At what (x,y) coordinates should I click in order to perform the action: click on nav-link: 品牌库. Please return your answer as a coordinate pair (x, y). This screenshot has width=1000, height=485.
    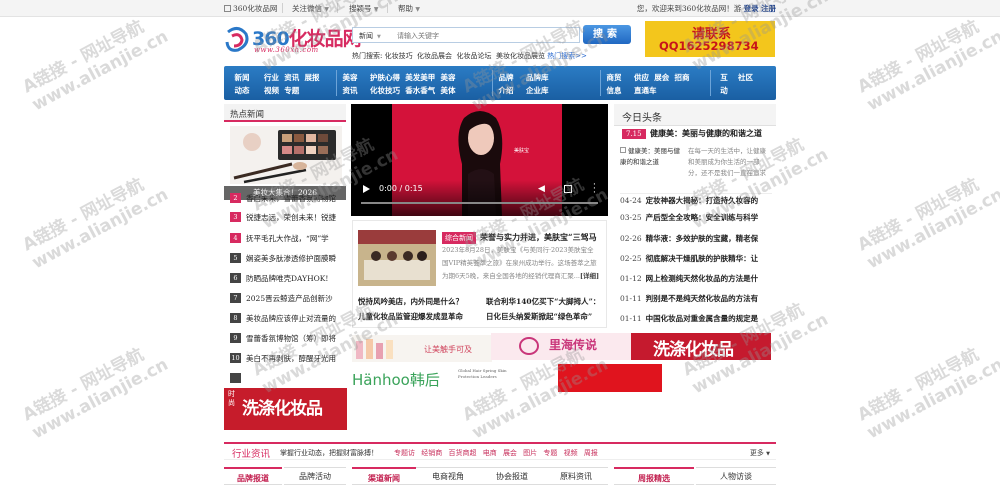
    Looking at the image, I should click on (537, 77).